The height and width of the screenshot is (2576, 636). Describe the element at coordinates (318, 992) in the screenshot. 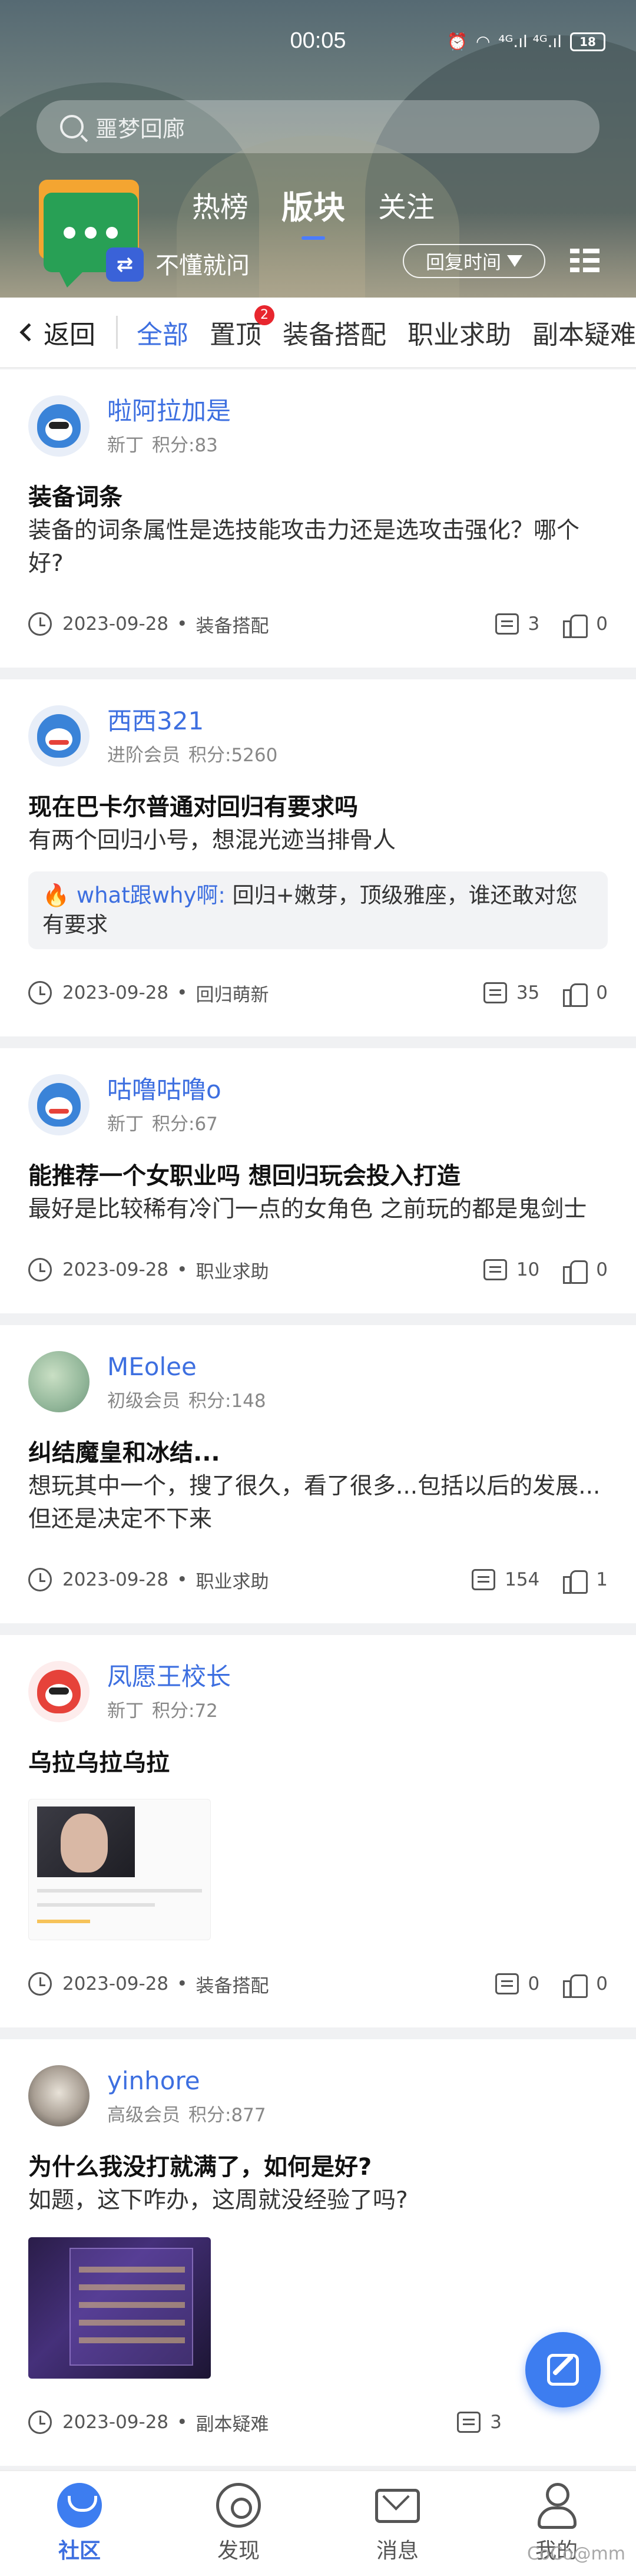

I see `post-footer: 2023-09-28 • 回归萌新 35 0` at that location.